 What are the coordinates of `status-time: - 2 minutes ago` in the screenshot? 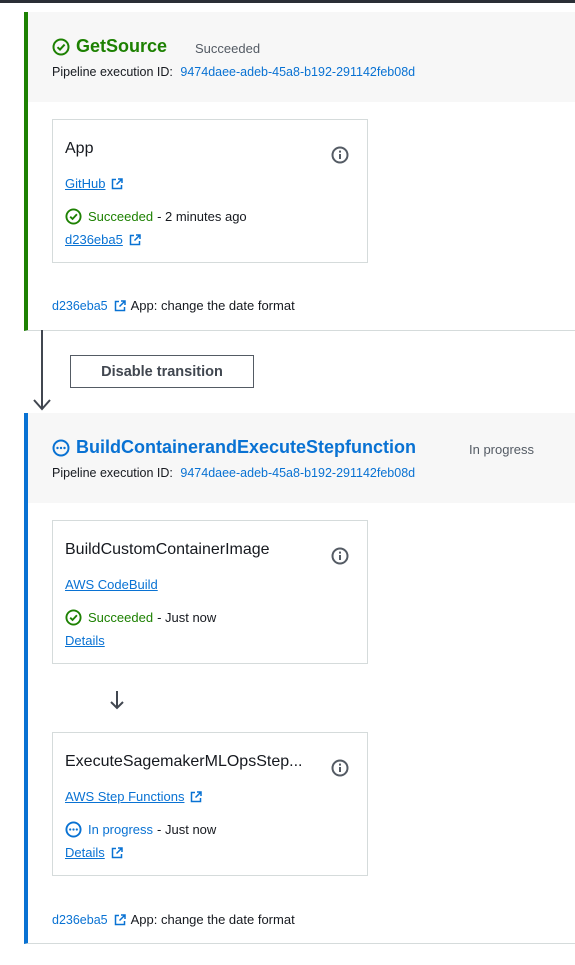 It's located at (202, 216).